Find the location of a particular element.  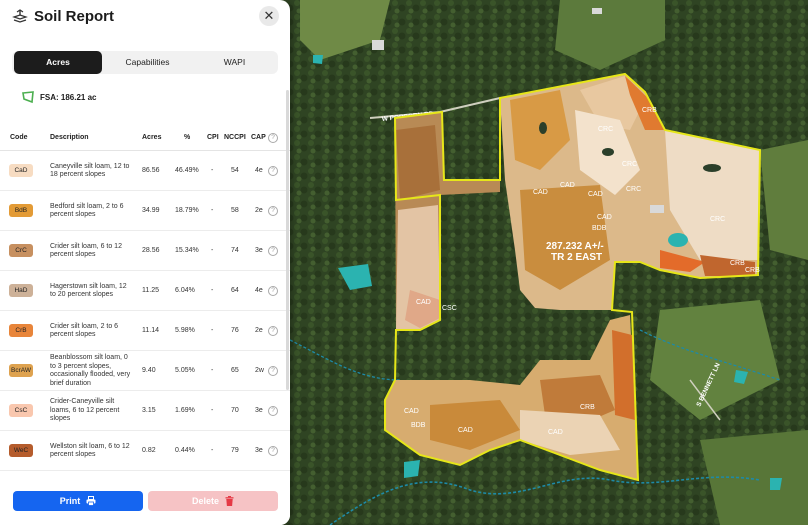

soil-cap: 2e is located at coordinates (259, 330).